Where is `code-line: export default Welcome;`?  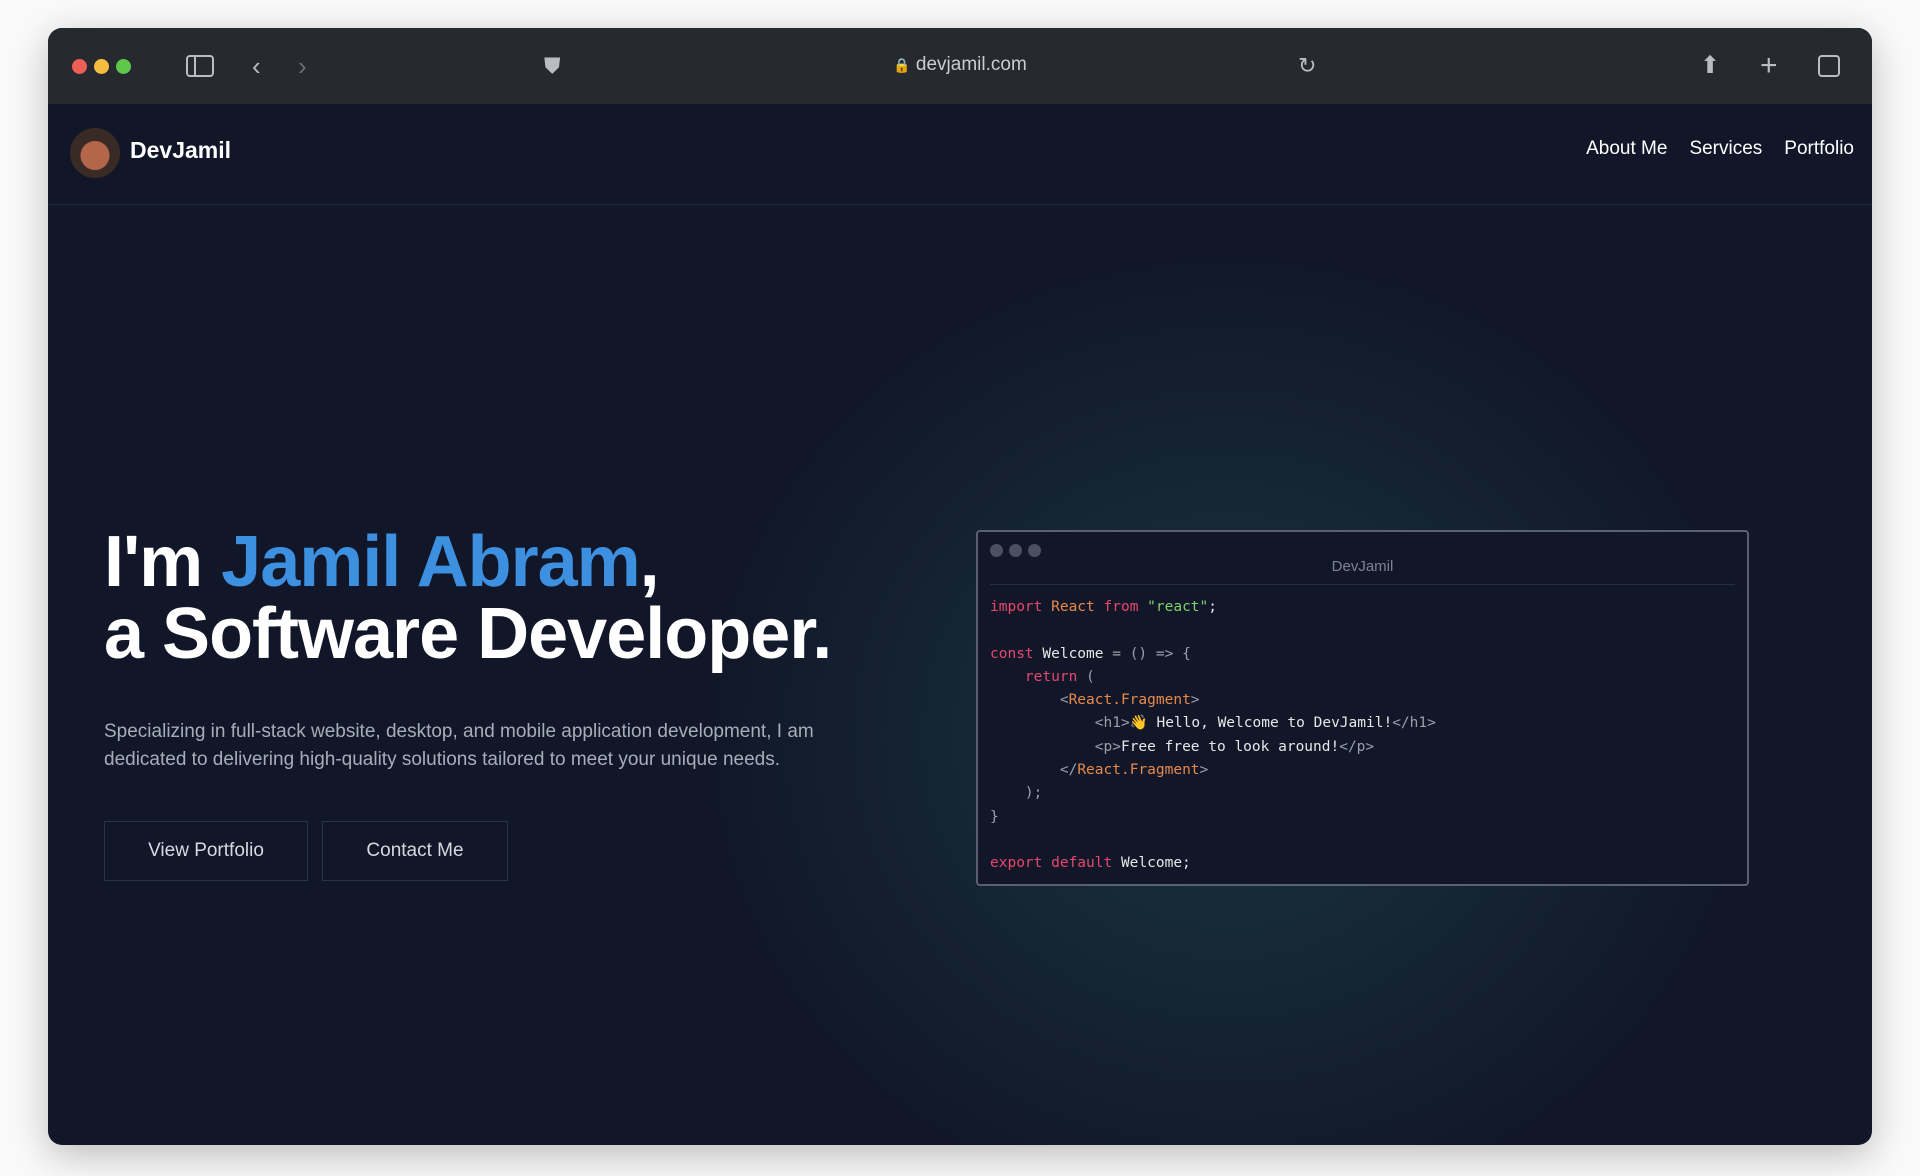 code-line: export default Welcome; is located at coordinates (1213, 863).